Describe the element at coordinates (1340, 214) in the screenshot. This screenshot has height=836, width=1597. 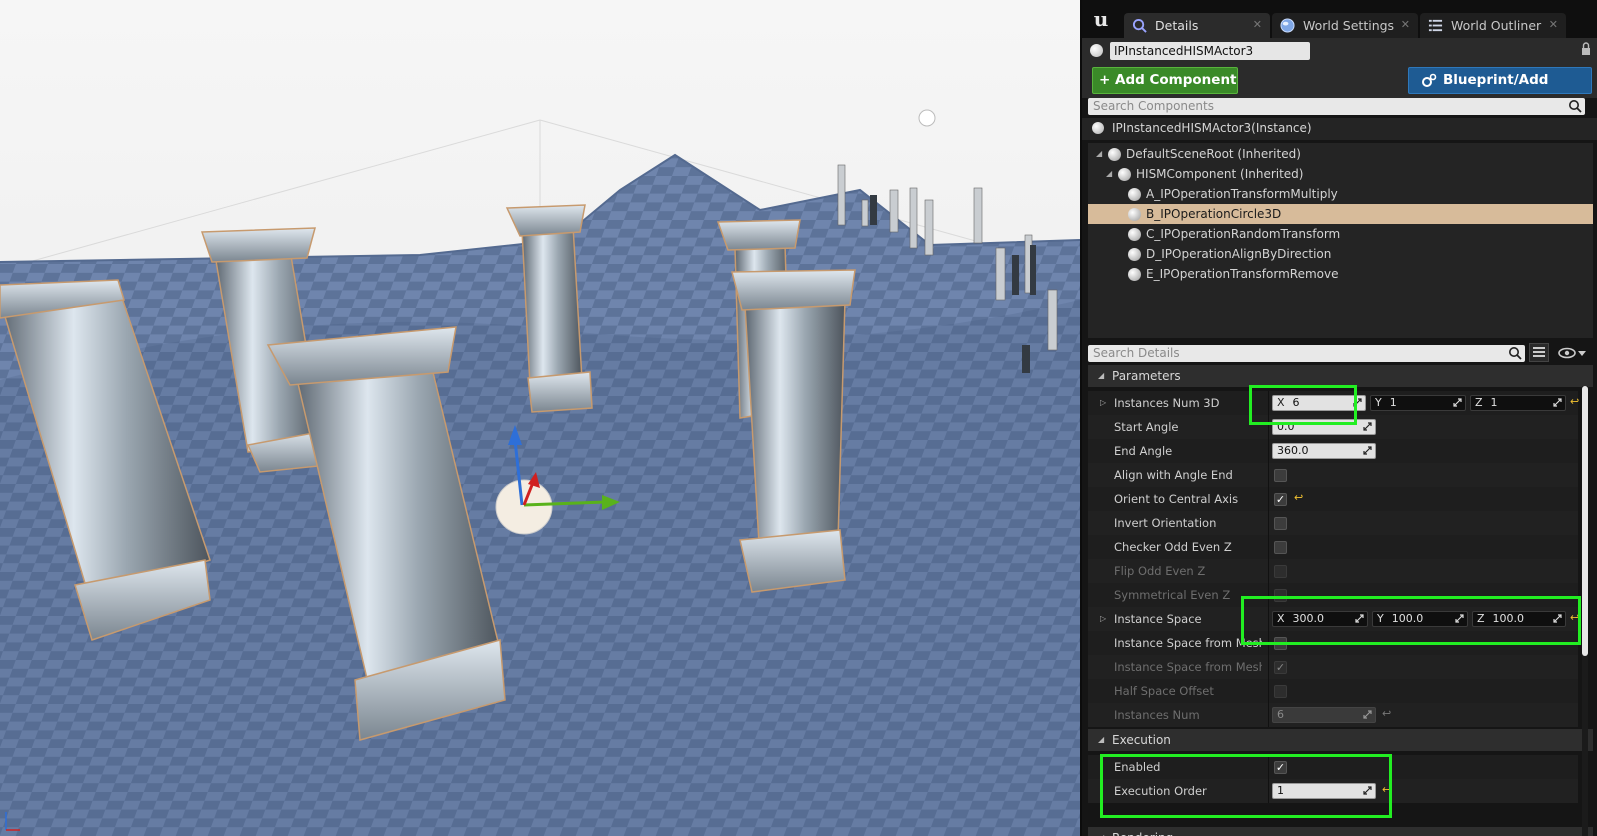
I see `tree-item-b: B_IPOperationCircle3D` at that location.